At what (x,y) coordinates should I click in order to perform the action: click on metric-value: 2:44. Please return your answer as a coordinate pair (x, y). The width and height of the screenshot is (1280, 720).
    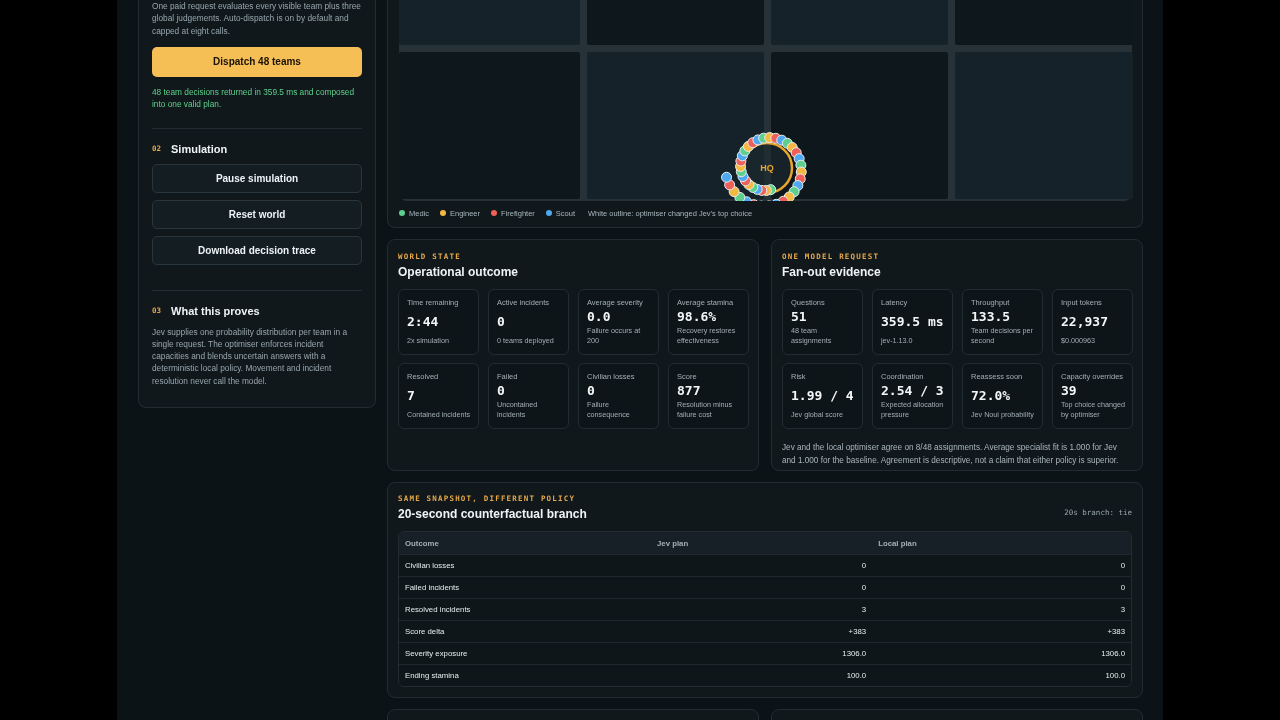
    Looking at the image, I should click on (423, 321).